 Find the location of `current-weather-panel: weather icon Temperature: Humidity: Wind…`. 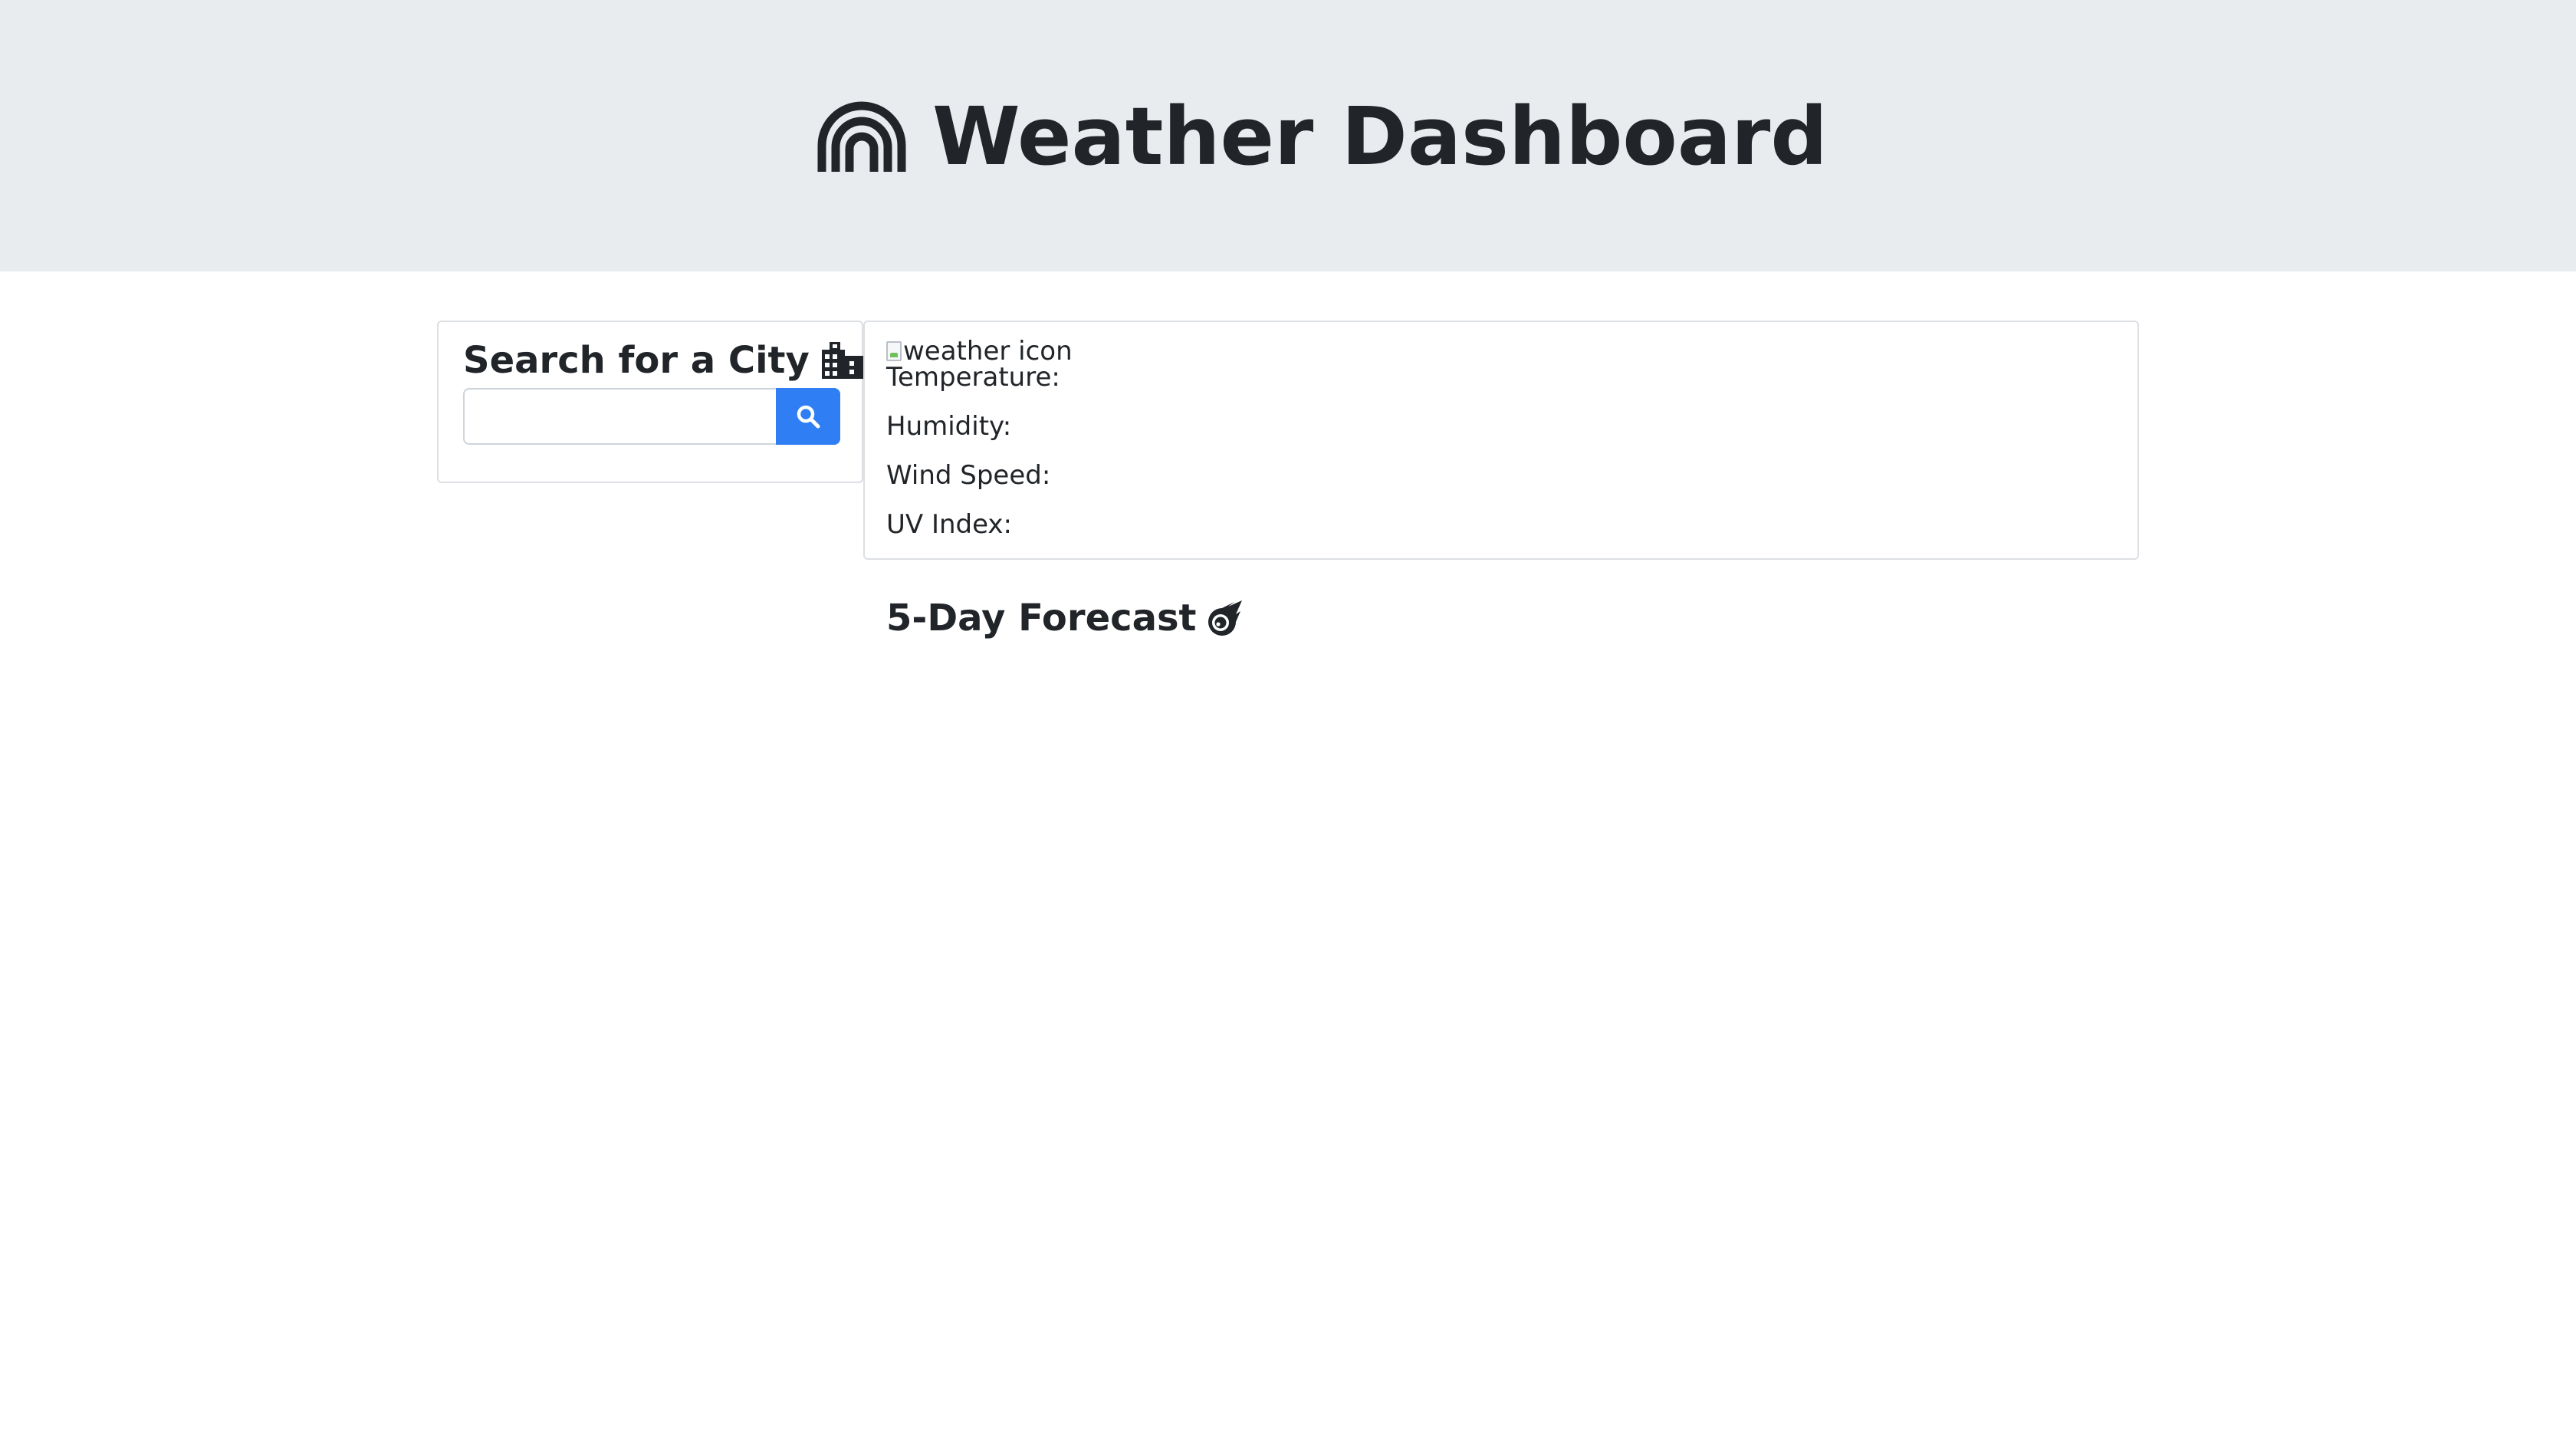

current-weather-panel: weather icon Temperature: Humidity: Wind… is located at coordinates (1501, 441).